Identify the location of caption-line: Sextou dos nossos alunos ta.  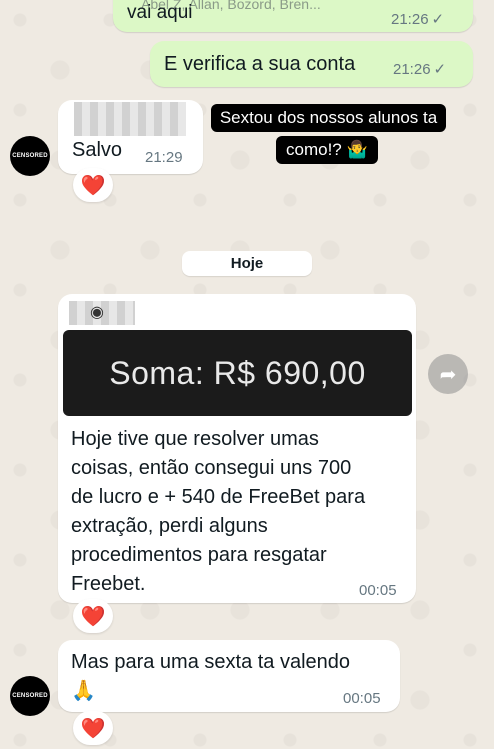
(328, 117).